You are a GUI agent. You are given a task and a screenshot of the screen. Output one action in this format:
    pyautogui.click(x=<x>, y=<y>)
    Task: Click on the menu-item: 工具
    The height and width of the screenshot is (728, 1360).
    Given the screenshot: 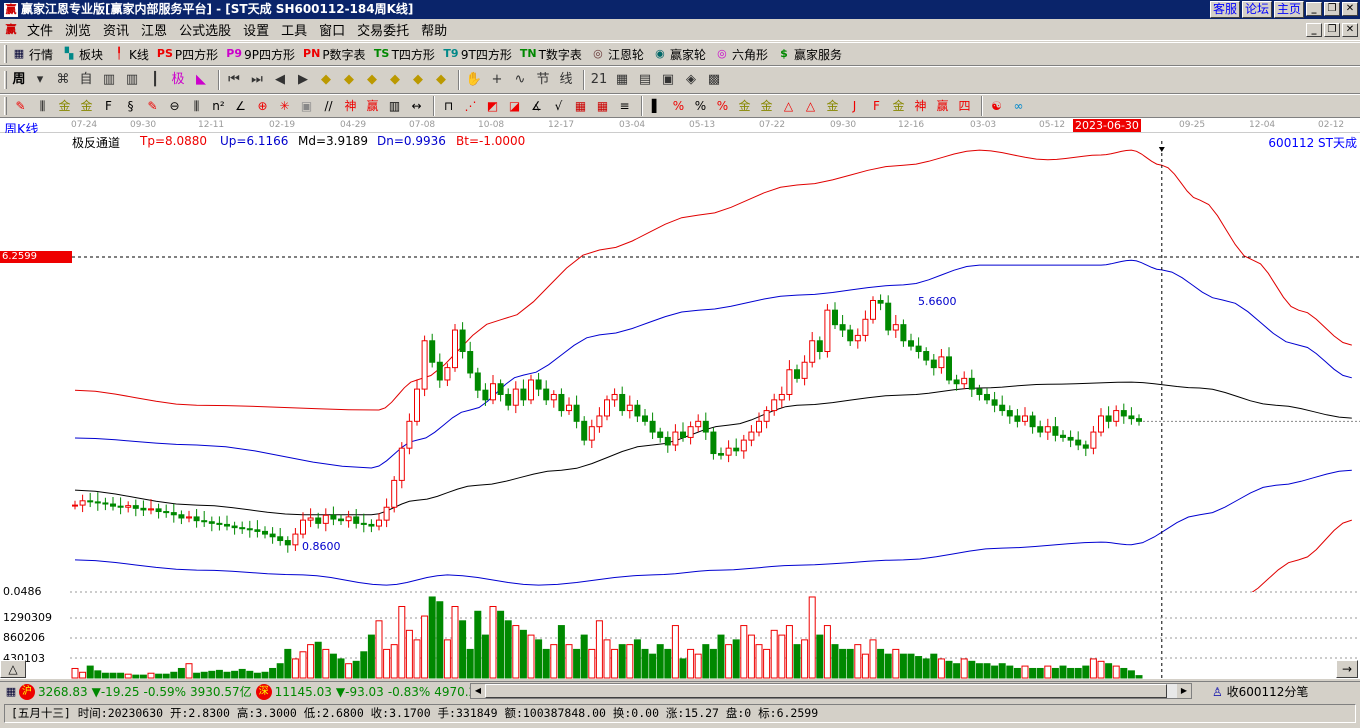 What is the action you would take?
    pyautogui.click(x=294, y=29)
    